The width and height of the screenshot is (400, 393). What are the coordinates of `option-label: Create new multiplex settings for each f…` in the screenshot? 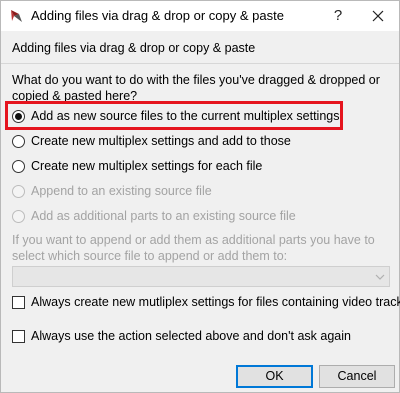 It's located at (147, 166).